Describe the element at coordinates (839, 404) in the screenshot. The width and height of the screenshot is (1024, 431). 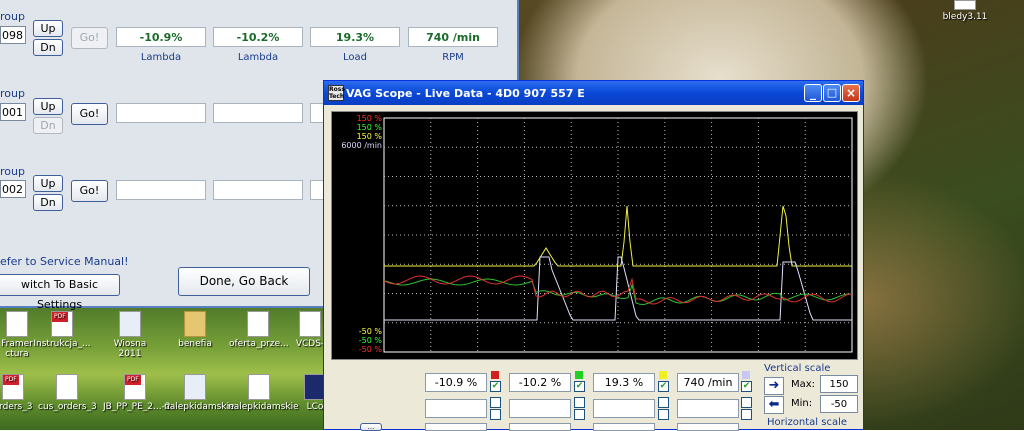
I see `vertical-min-input: -50` at that location.